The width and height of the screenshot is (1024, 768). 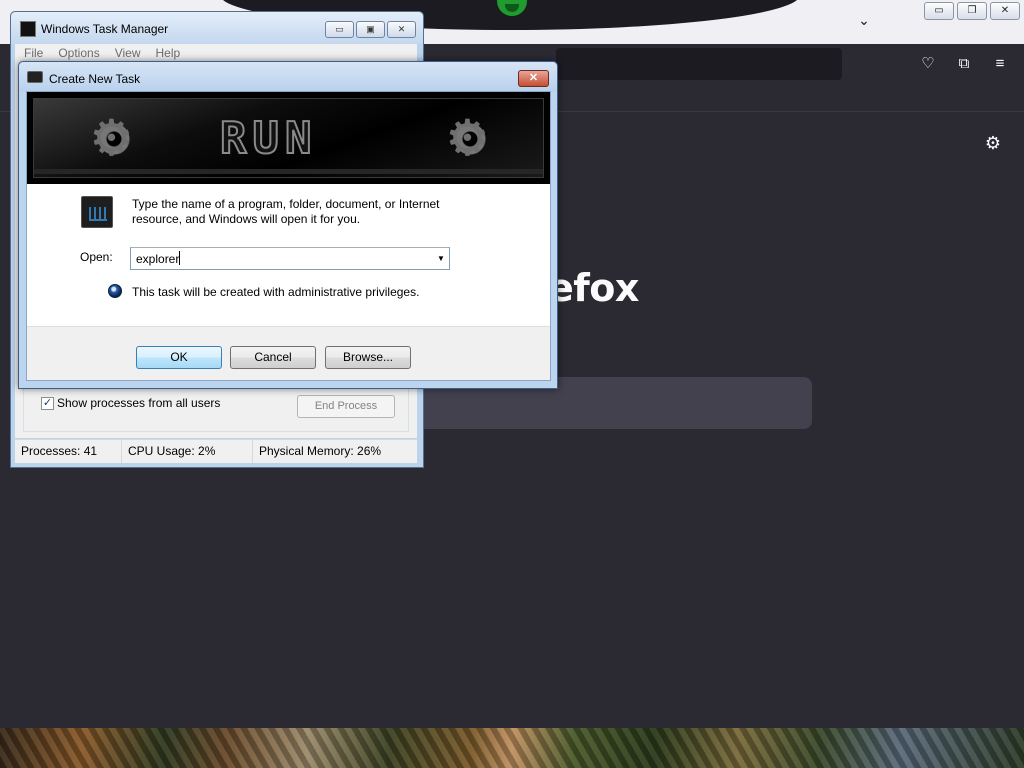 What do you see at coordinates (28, 29) in the screenshot?
I see `task-manager-icon` at bounding box center [28, 29].